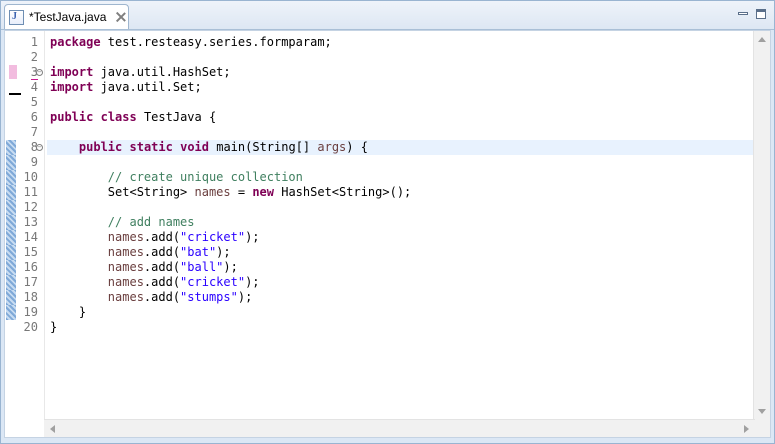  I want to click on line-number: 1, so click(34, 42).